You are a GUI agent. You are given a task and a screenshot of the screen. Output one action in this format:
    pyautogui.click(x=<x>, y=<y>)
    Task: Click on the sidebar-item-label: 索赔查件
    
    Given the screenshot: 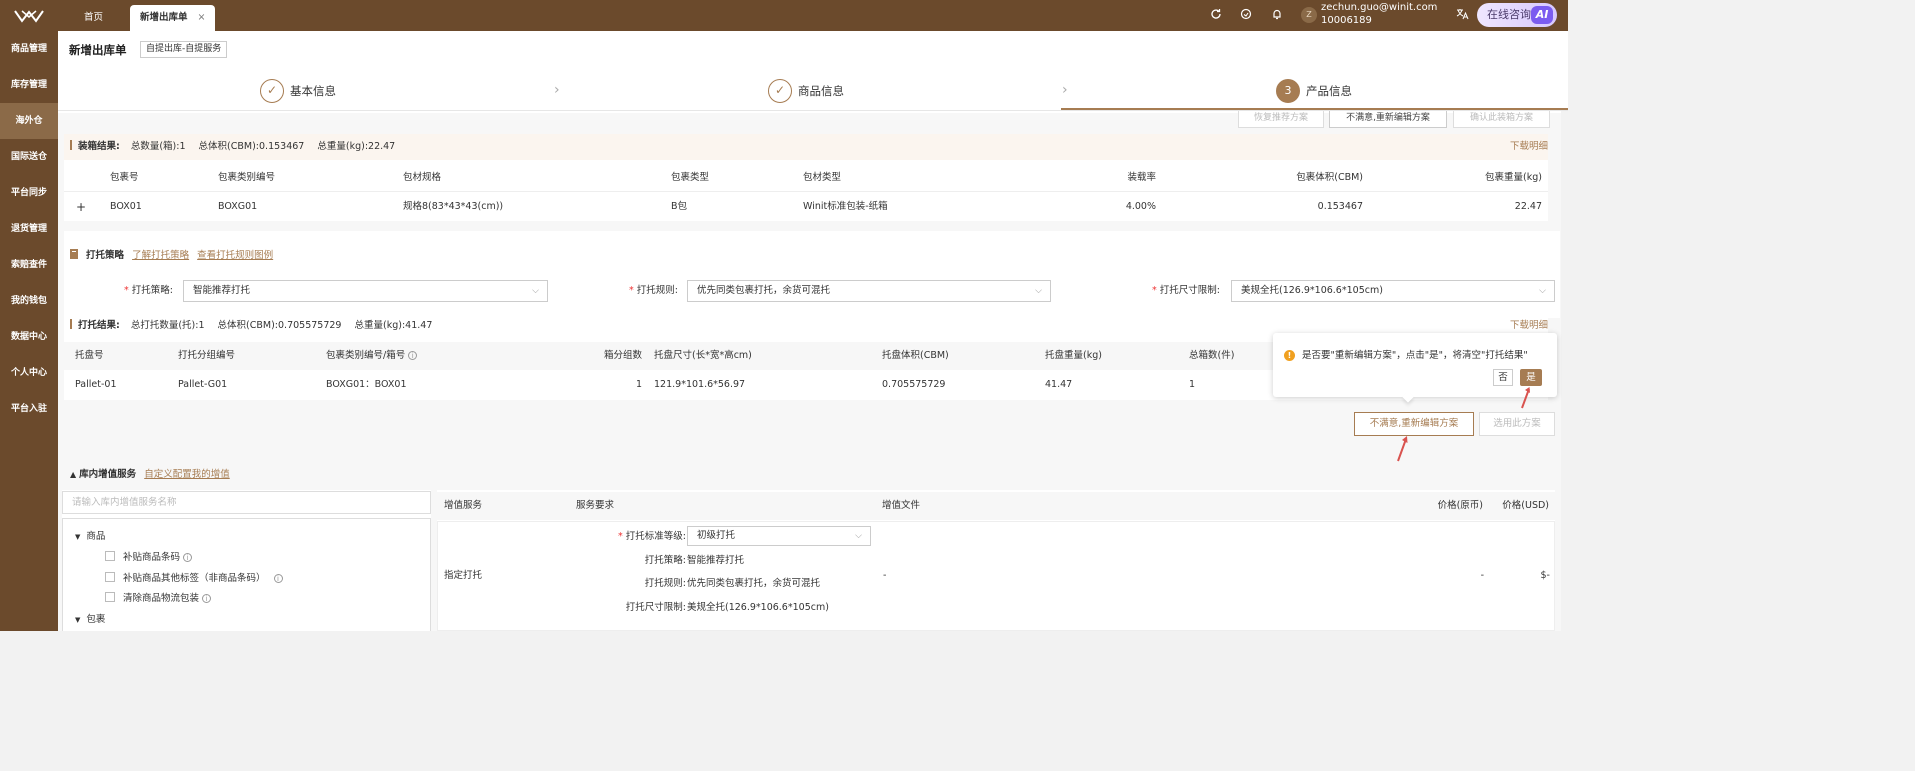 What is the action you would take?
    pyautogui.click(x=28, y=265)
    